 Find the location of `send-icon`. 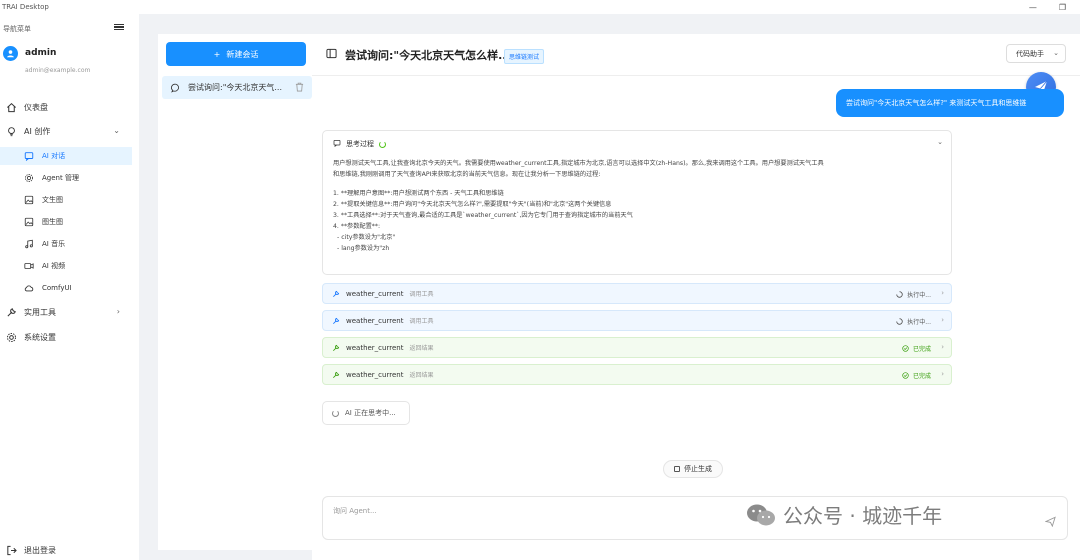

send-icon is located at coordinates (1050, 521).